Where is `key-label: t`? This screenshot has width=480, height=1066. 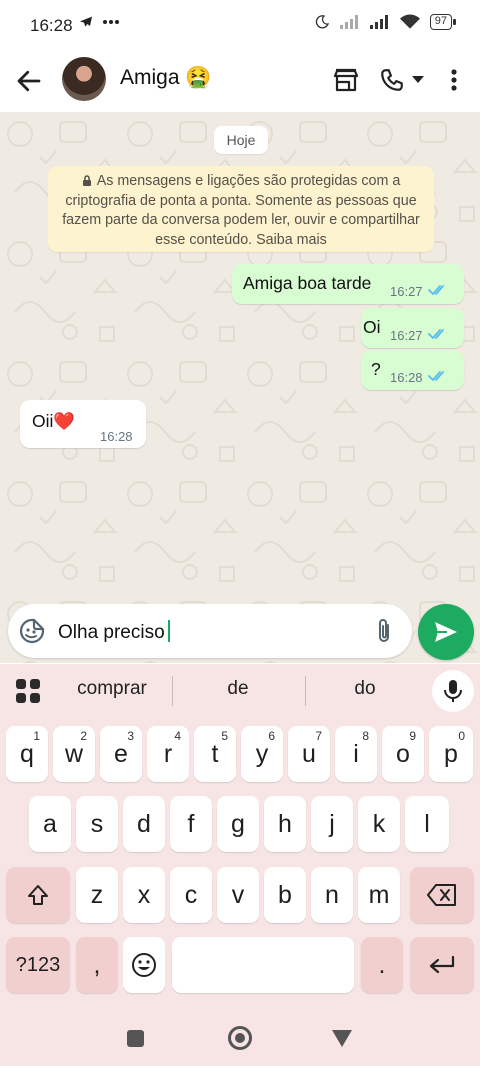 key-label: t is located at coordinates (215, 753).